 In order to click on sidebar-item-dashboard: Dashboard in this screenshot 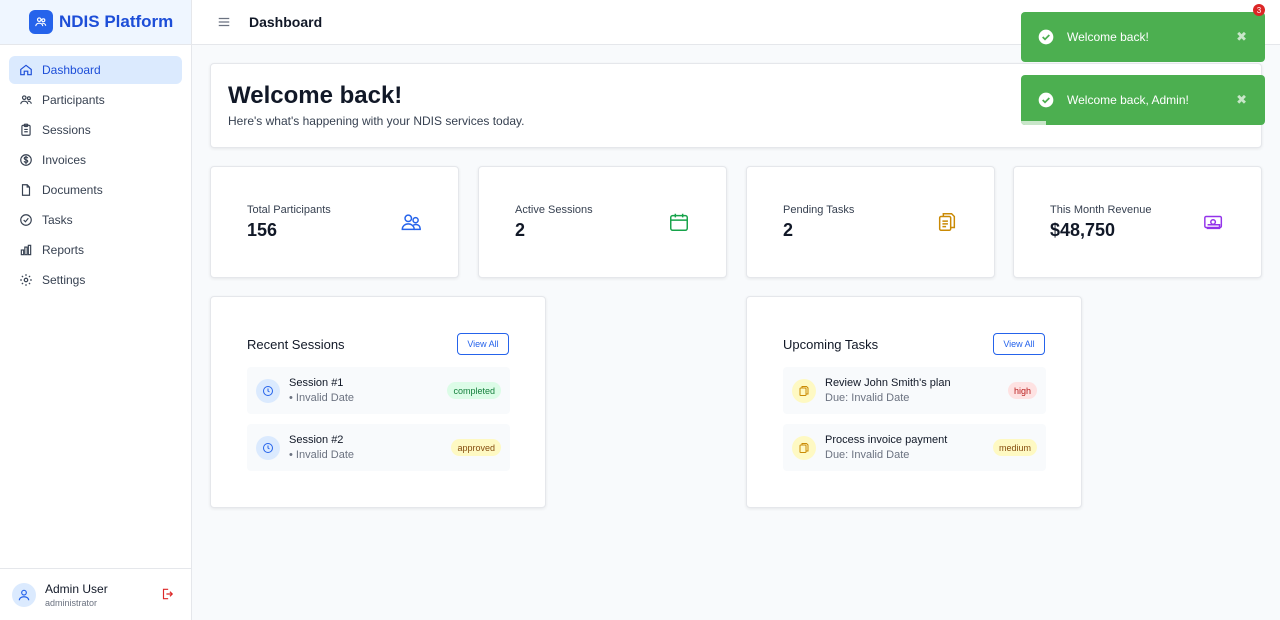, I will do `click(95, 70)`.